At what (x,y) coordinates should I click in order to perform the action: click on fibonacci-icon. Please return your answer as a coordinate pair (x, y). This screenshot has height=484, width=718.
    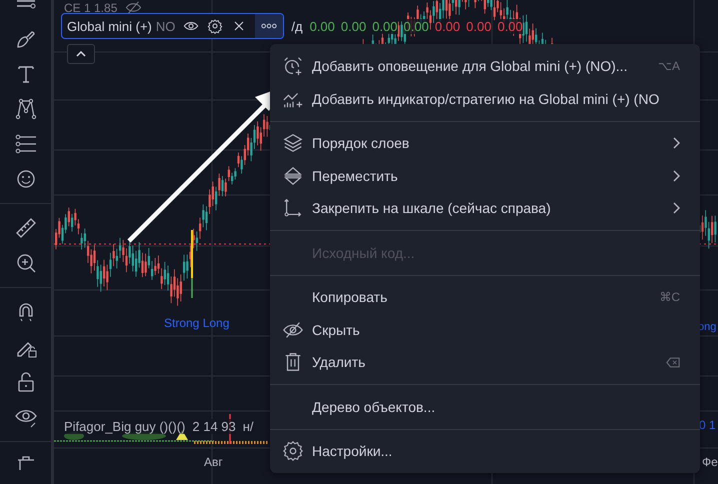
    Looking at the image, I should click on (26, 144).